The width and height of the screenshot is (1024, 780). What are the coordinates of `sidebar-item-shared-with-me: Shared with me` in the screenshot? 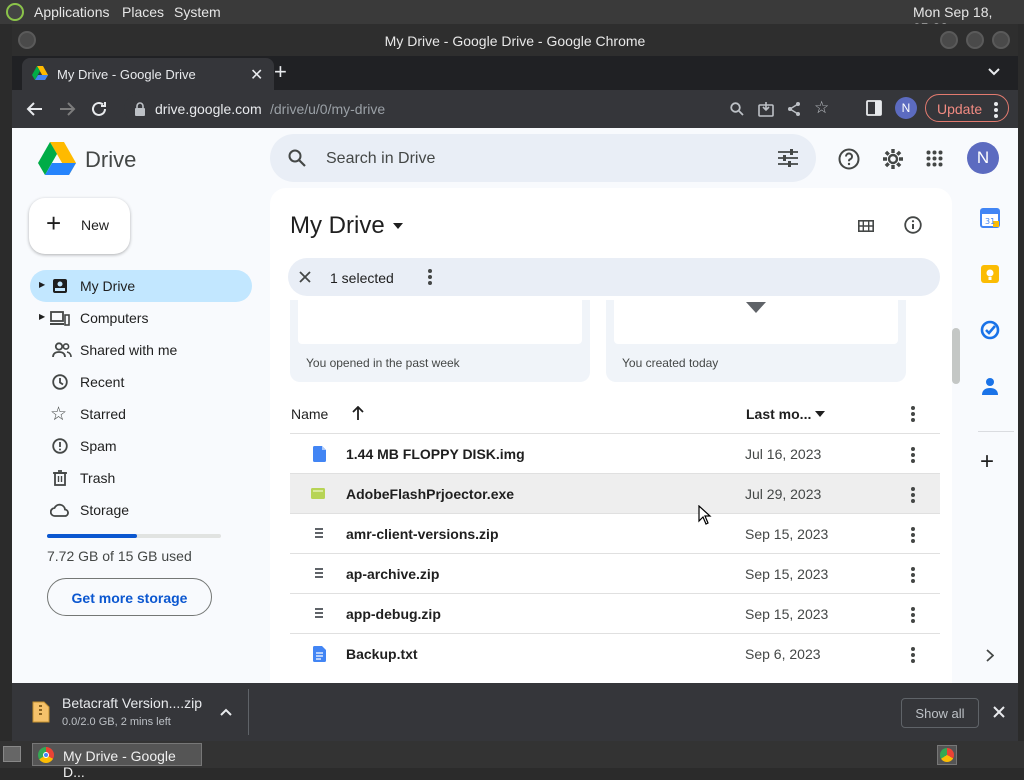 It's located at (141, 350).